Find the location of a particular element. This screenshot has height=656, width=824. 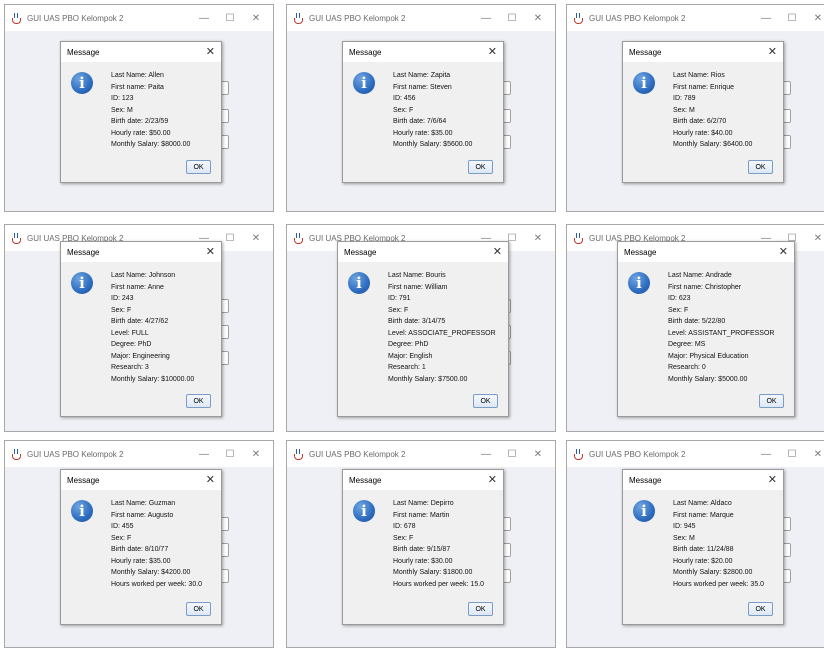

message-line: Birth date: 8/10/77 is located at coordinates (140, 549).